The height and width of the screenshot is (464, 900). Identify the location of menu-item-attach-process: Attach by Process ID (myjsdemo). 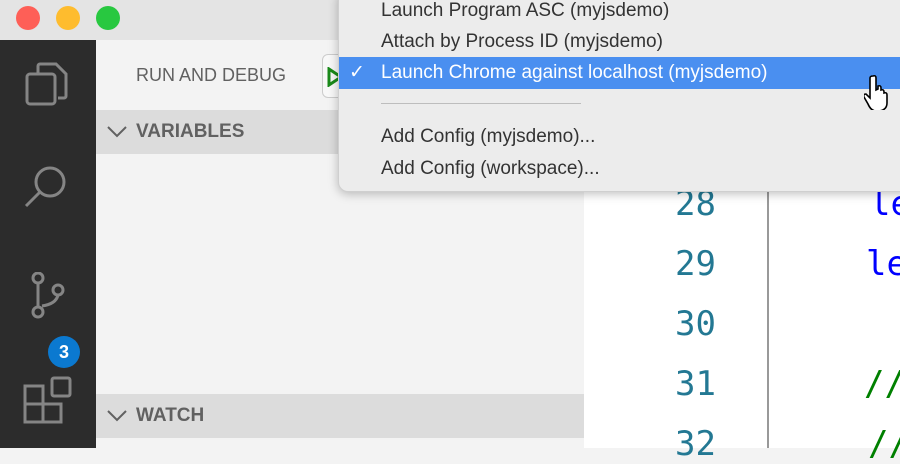
(619, 42).